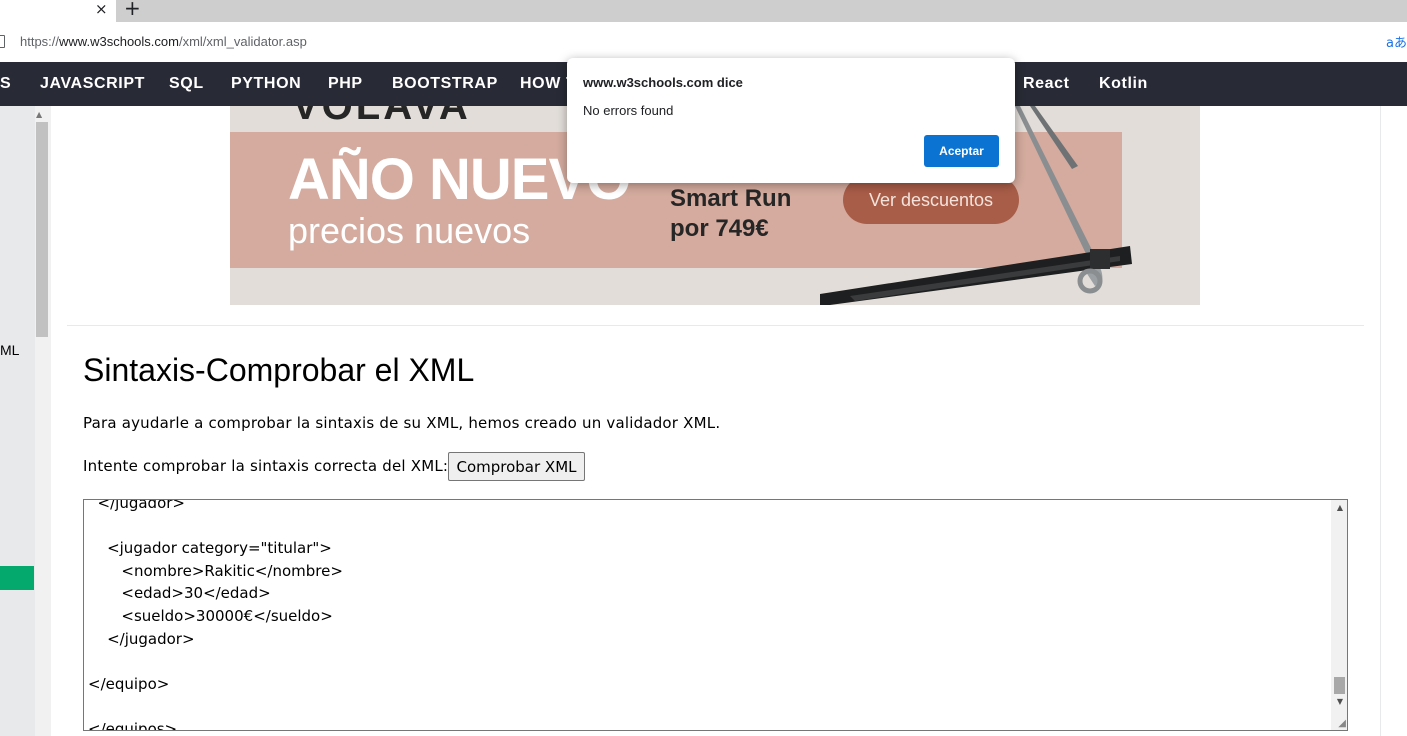  What do you see at coordinates (42, 229) in the screenshot?
I see `sidebar-scroll-thumb` at bounding box center [42, 229].